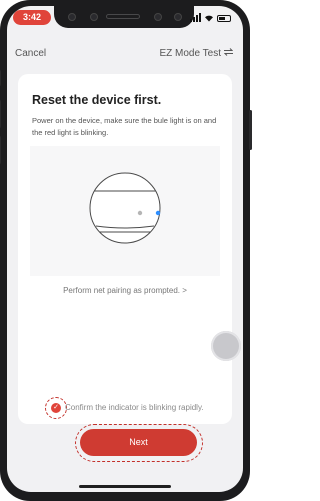  Describe the element at coordinates (158, 17) in the screenshot. I see `front-camera-icon` at that location.